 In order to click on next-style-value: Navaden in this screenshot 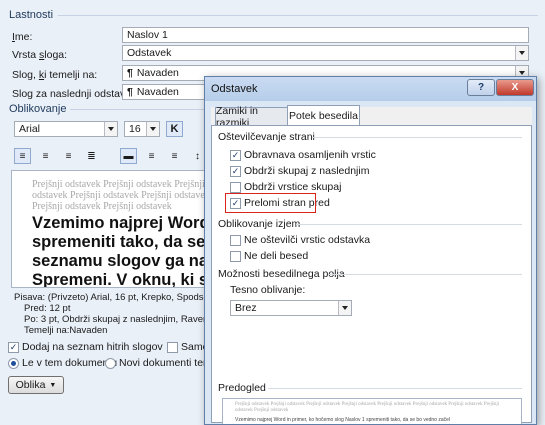, I will do `click(157, 92)`.